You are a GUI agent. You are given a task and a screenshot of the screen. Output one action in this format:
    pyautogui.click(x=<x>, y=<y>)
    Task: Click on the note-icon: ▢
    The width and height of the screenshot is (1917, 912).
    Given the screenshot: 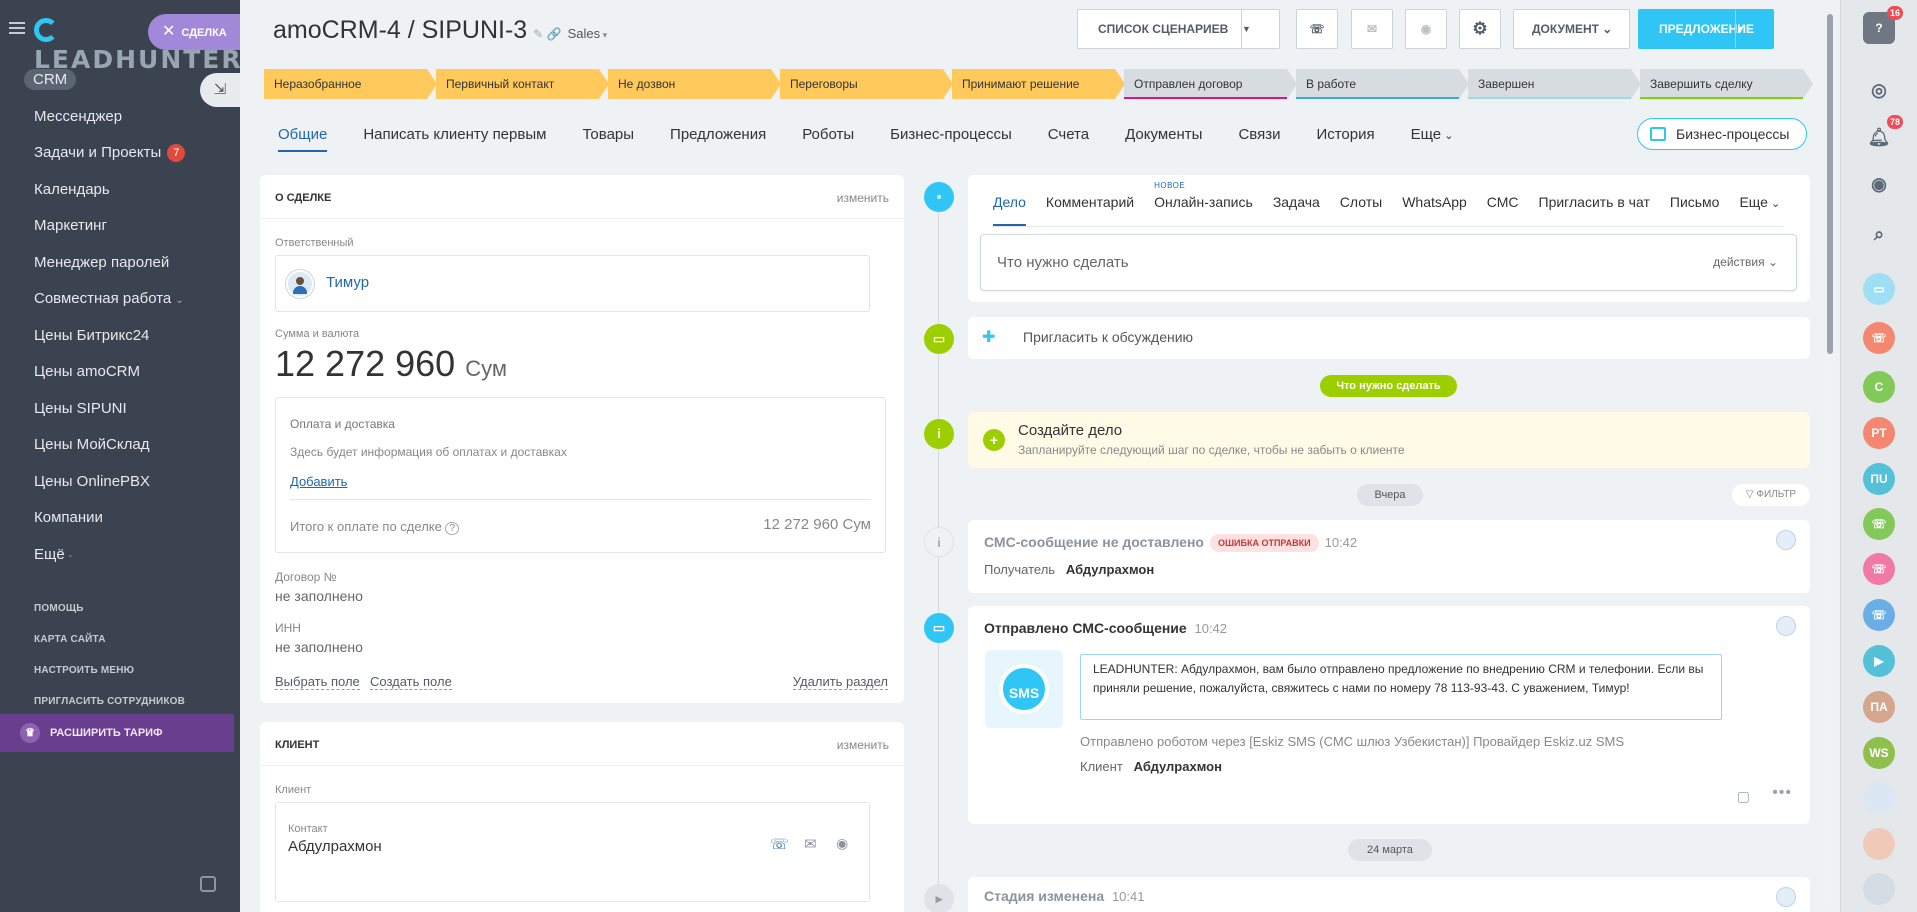 What is the action you would take?
    pyautogui.click(x=1743, y=796)
    